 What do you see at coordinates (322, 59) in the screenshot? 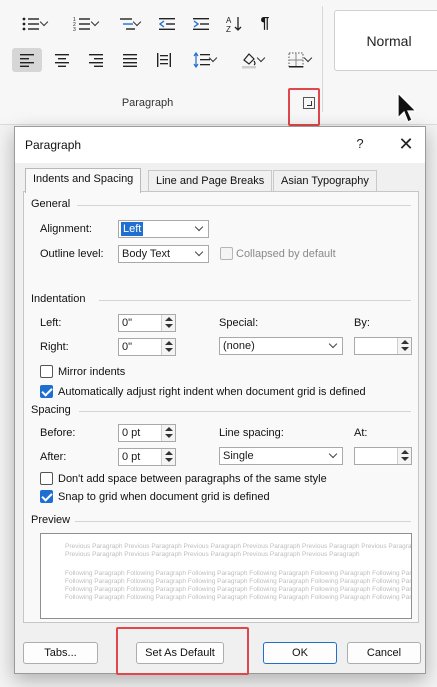
I see `group-separator` at bounding box center [322, 59].